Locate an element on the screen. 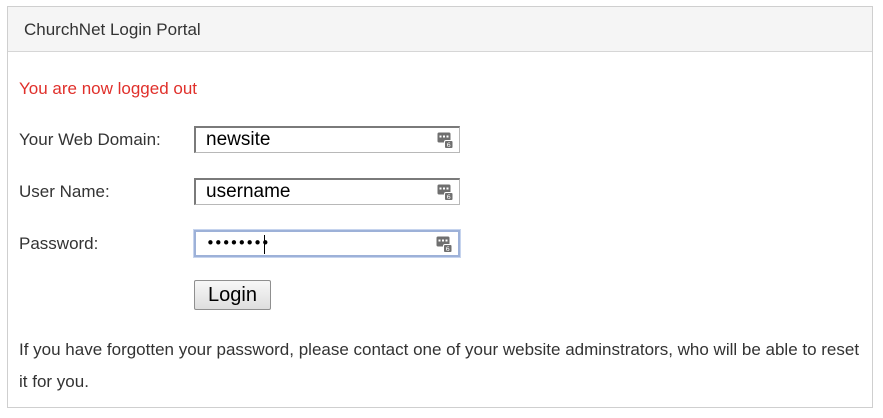 The image size is (883, 418). password-field: •••••••• 6 is located at coordinates (327, 243).